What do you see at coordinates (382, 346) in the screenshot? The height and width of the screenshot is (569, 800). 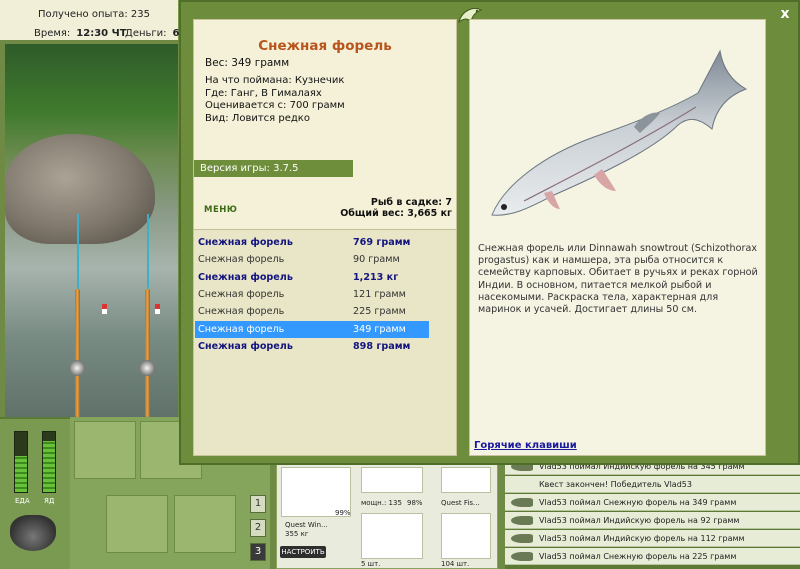 I see `fish-list-weight: 898 грамм` at bounding box center [382, 346].